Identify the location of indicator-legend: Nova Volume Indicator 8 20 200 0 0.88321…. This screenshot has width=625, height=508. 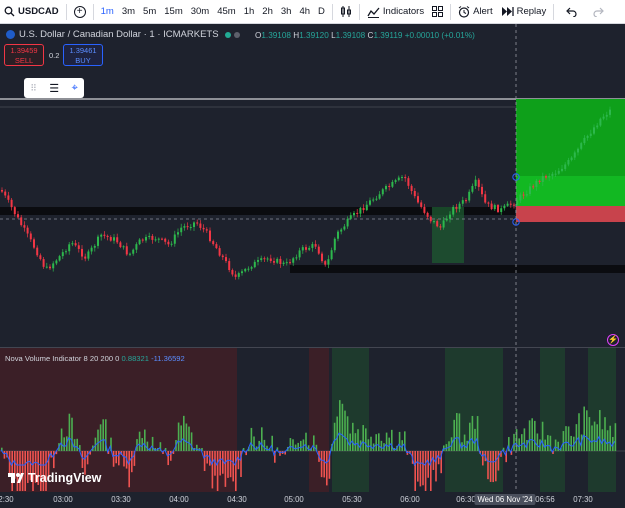
(95, 358).